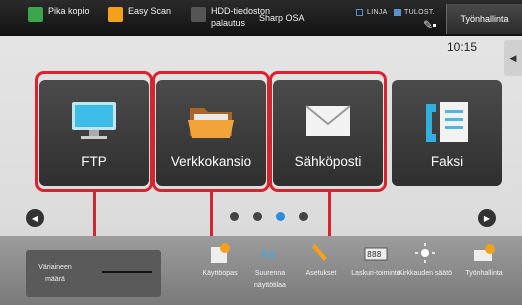 The width and height of the screenshot is (522, 305). Describe the element at coordinates (294, 26) in the screenshot. I see `sharp-osa-button: Sharp OSA` at that location.